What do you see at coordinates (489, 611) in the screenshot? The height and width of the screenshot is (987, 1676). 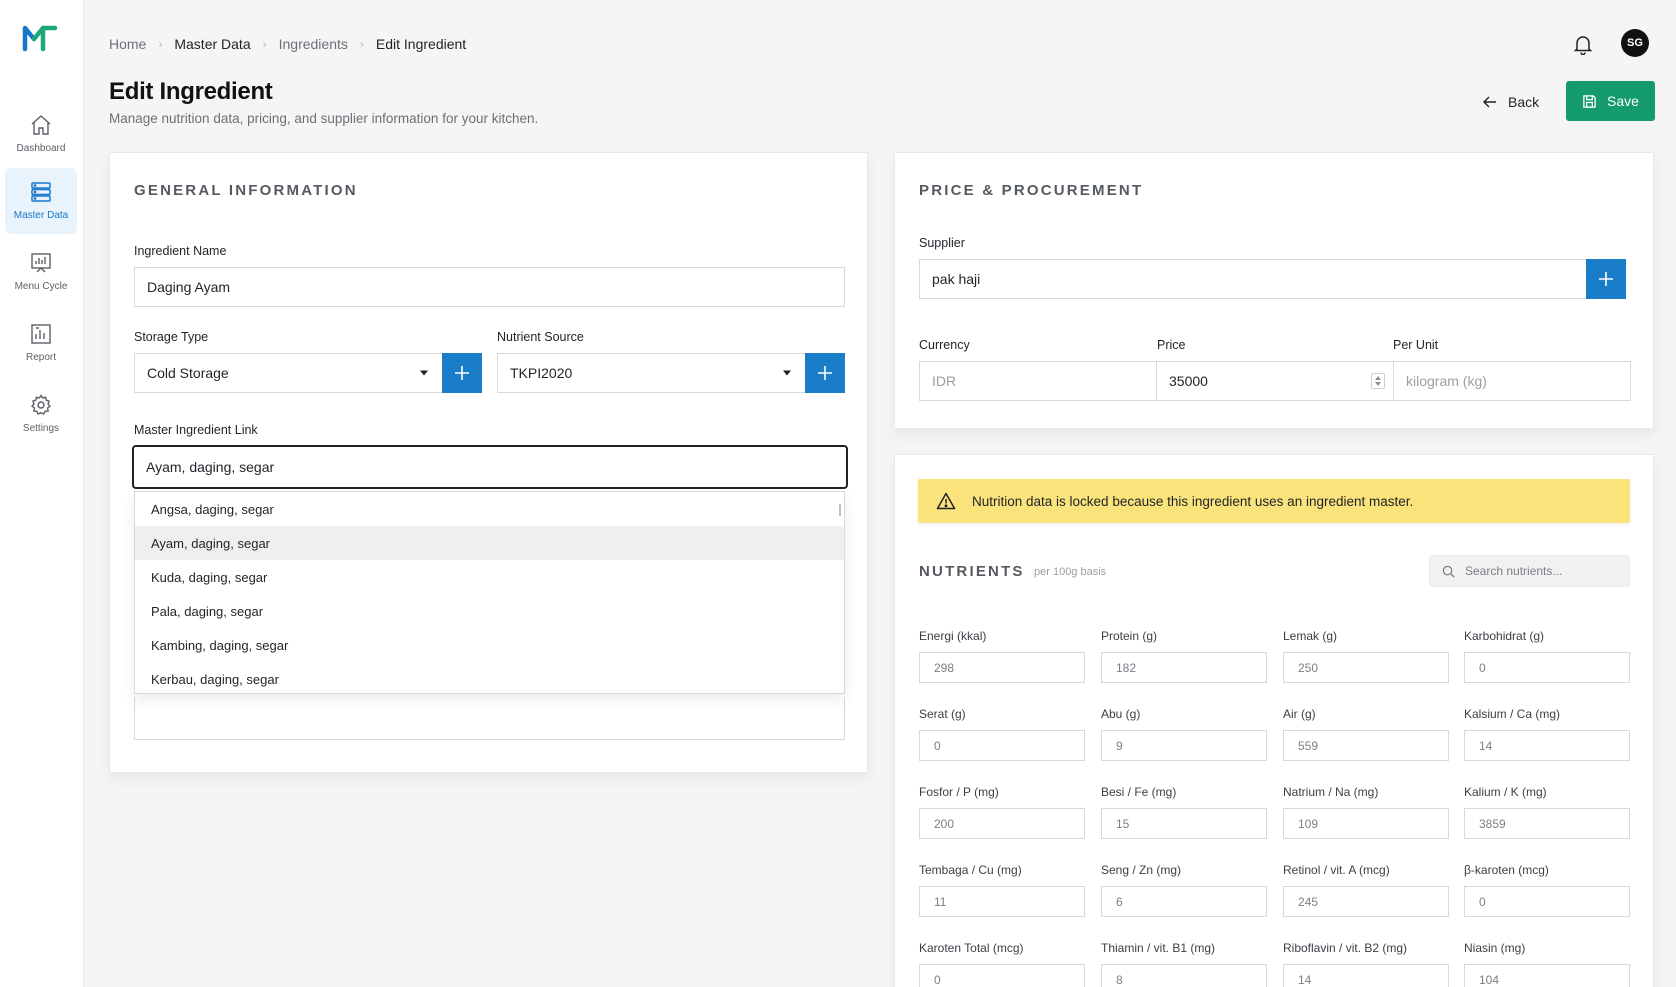 I see `dropdown-option: Pala, daging, segar` at bounding box center [489, 611].